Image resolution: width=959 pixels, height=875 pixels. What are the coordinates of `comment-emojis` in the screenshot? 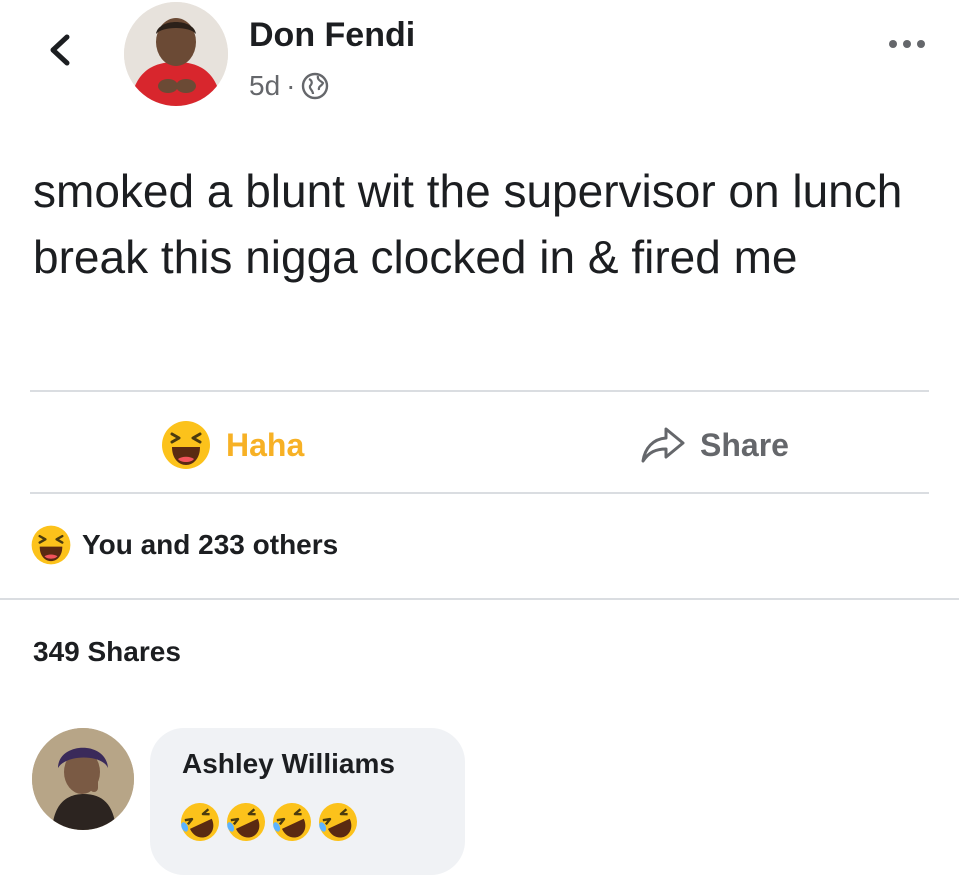 It's located at (269, 822).